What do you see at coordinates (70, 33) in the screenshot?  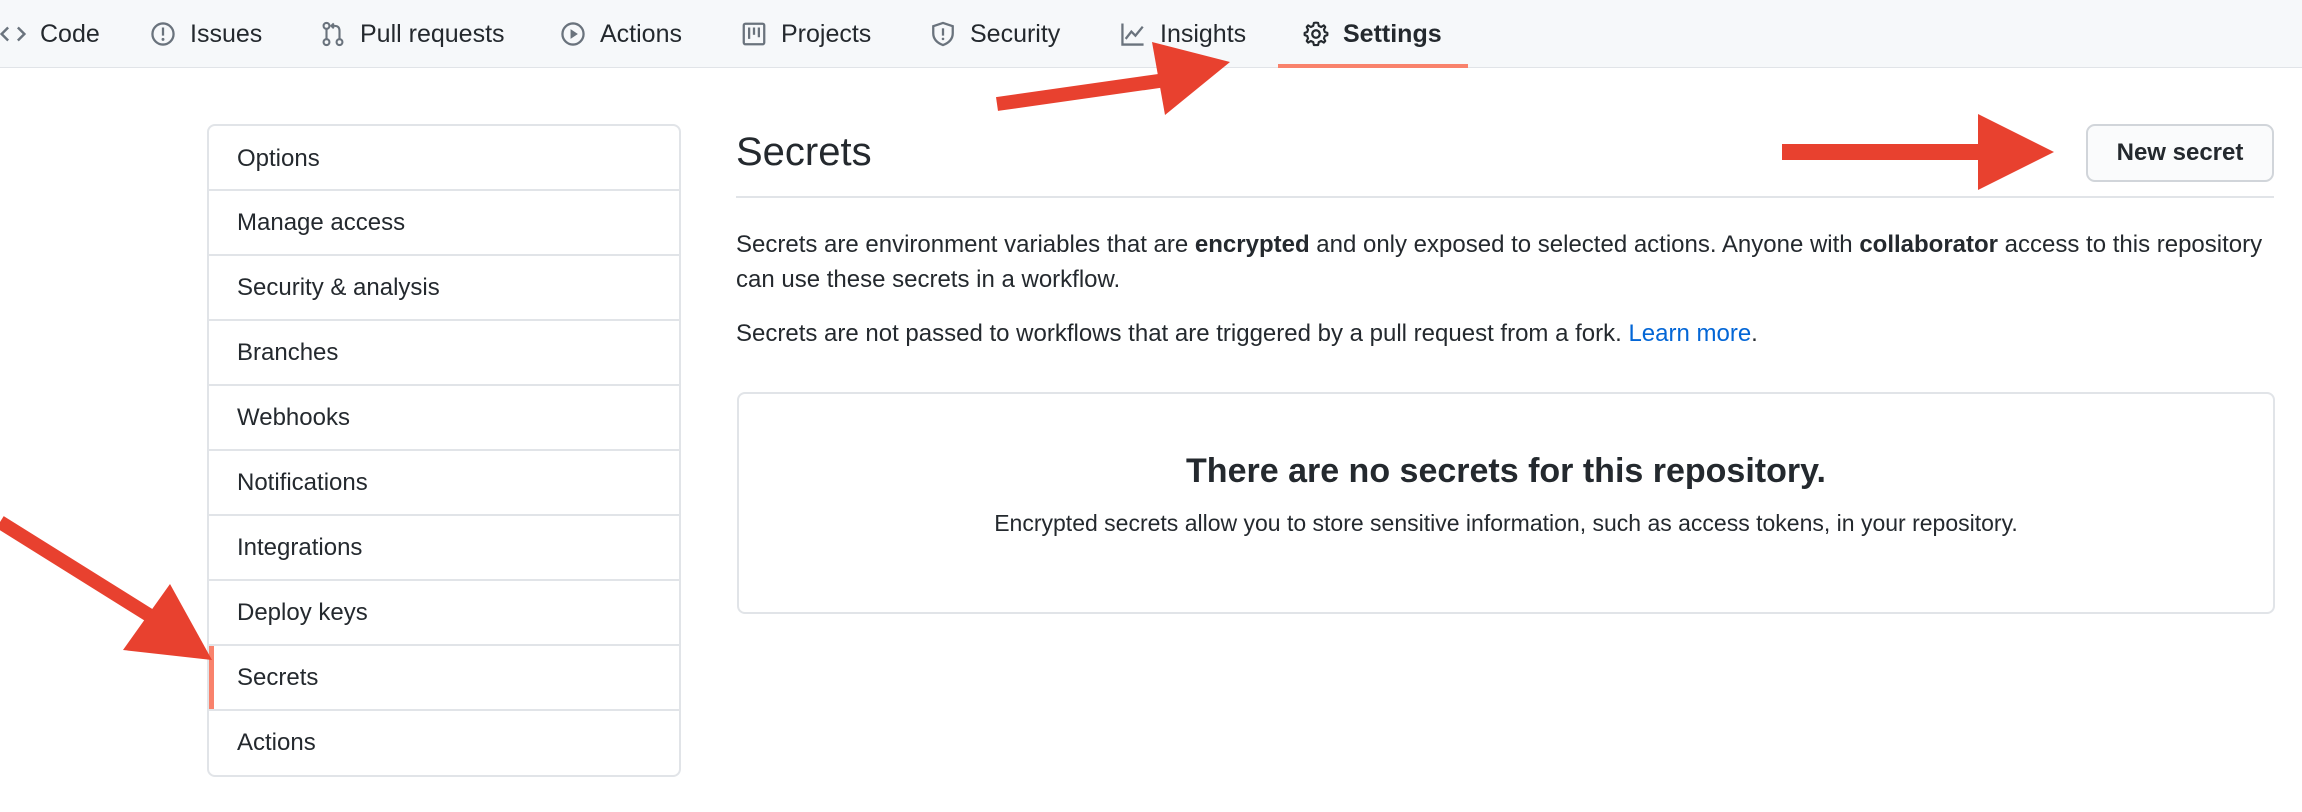 I see `tab-label: Code` at bounding box center [70, 33].